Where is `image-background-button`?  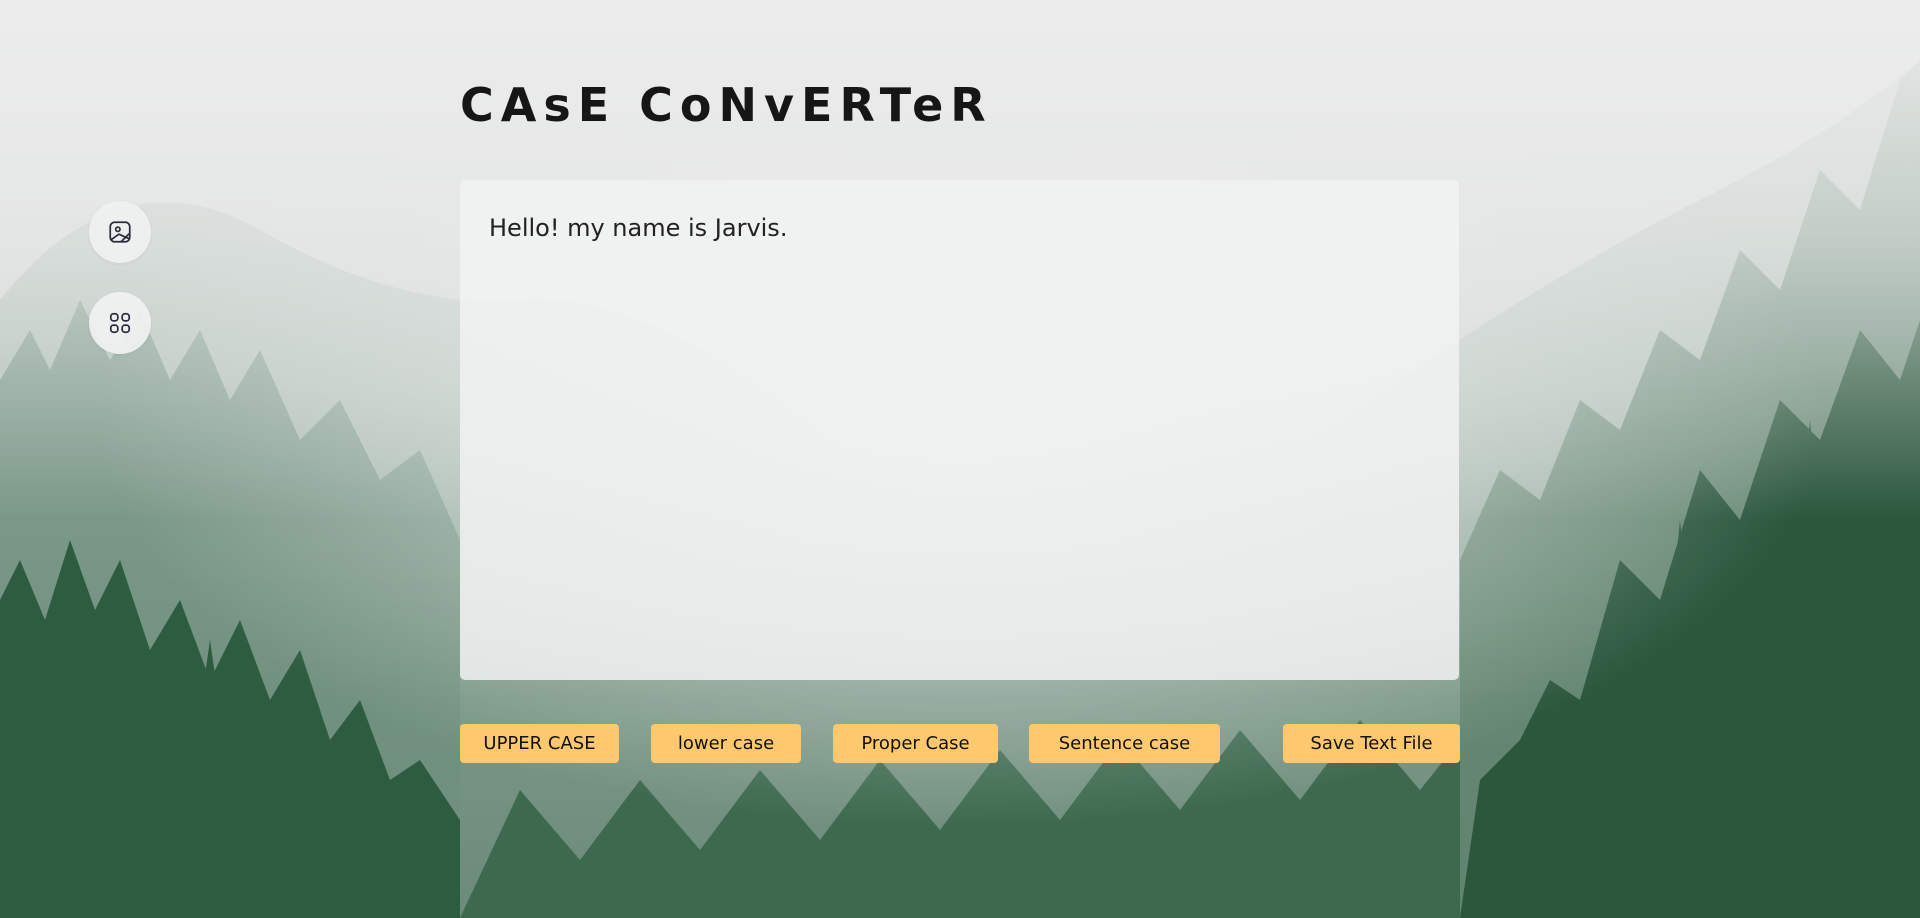
image-background-button is located at coordinates (120, 232).